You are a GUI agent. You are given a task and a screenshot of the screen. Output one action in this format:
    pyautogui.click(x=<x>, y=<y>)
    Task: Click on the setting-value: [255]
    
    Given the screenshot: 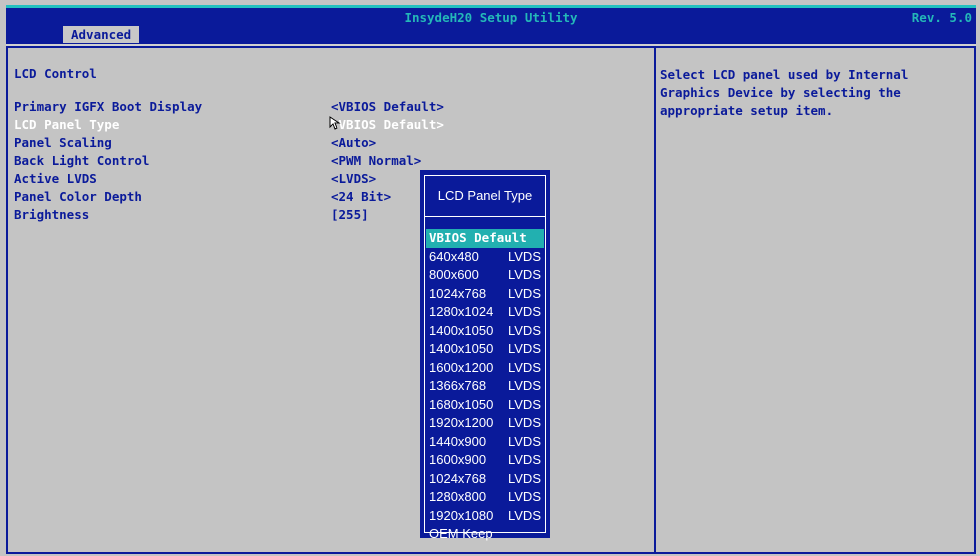 What is the action you would take?
    pyautogui.click(x=350, y=215)
    